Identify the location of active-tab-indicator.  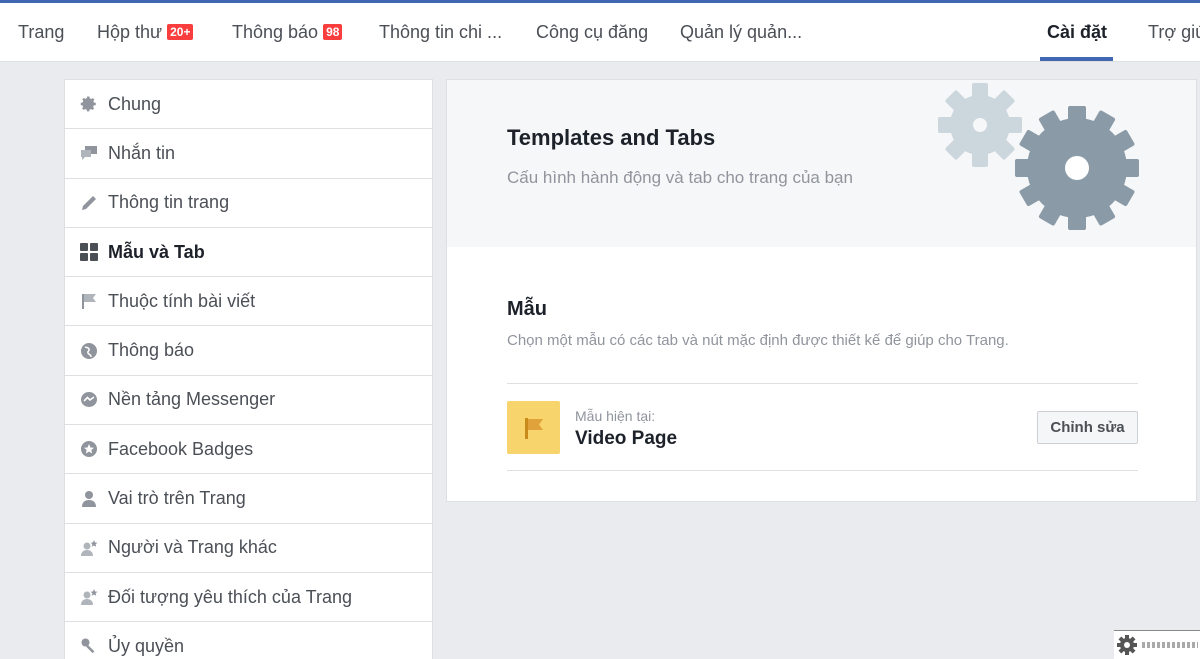
(1076, 59).